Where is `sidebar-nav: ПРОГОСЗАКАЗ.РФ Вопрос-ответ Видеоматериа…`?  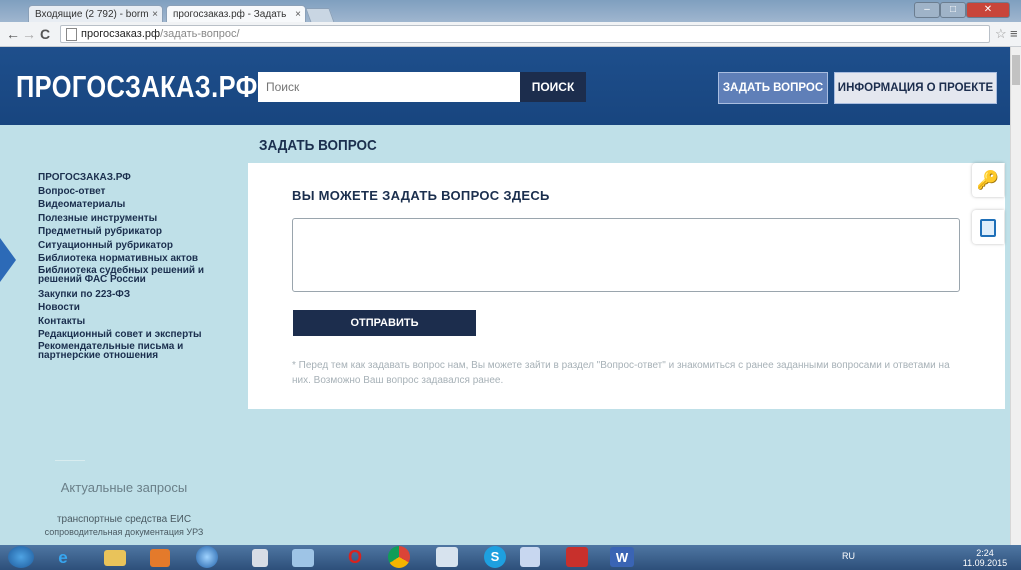 sidebar-nav: ПРОГОСЗАКАЗ.РФ Вопрос-ответ Видеоматериа… is located at coordinates (140, 267).